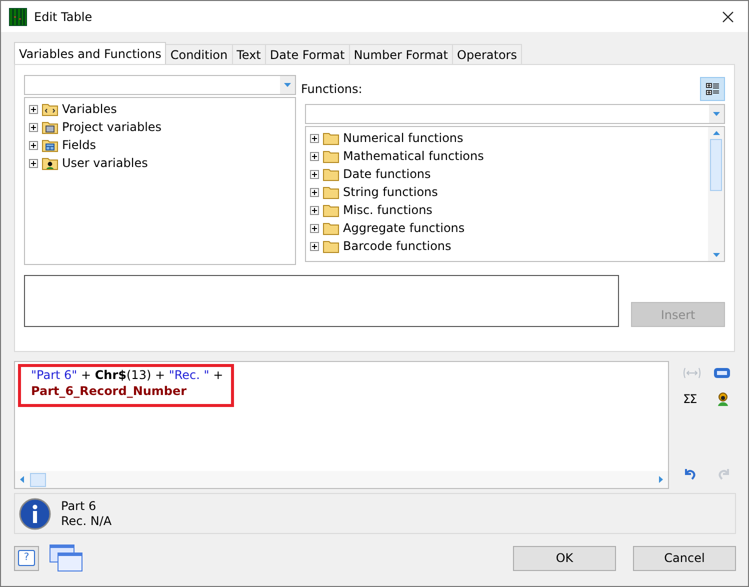 Image resolution: width=749 pixels, height=587 pixels. What do you see at coordinates (507, 138) in the screenshot?
I see `tree-item: Numerical functions` at bounding box center [507, 138].